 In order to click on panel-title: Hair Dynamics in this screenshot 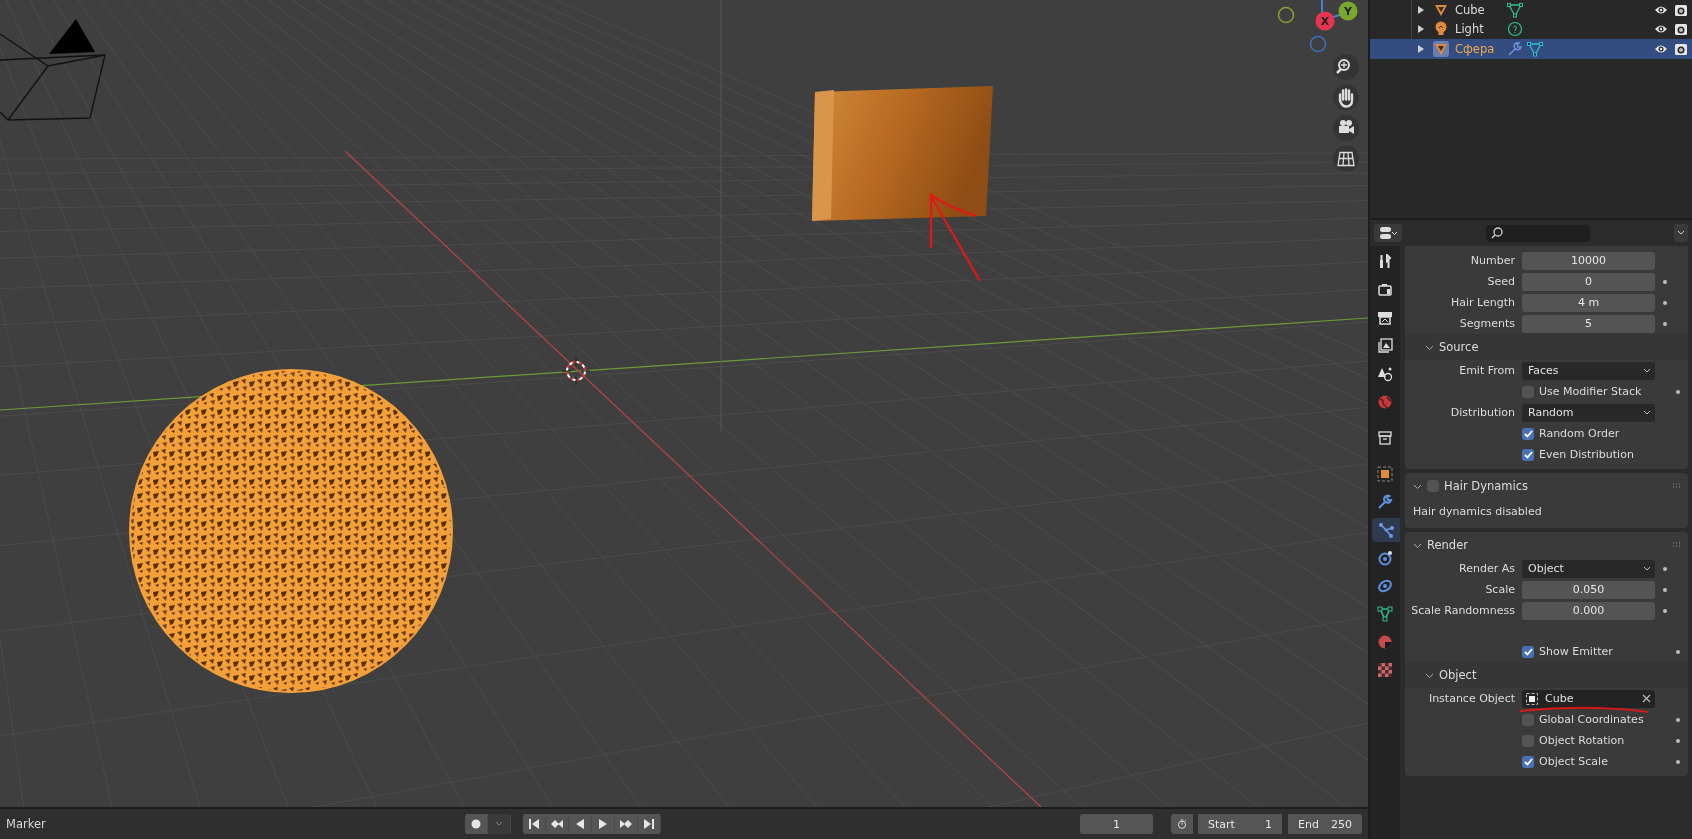, I will do `click(1486, 486)`.